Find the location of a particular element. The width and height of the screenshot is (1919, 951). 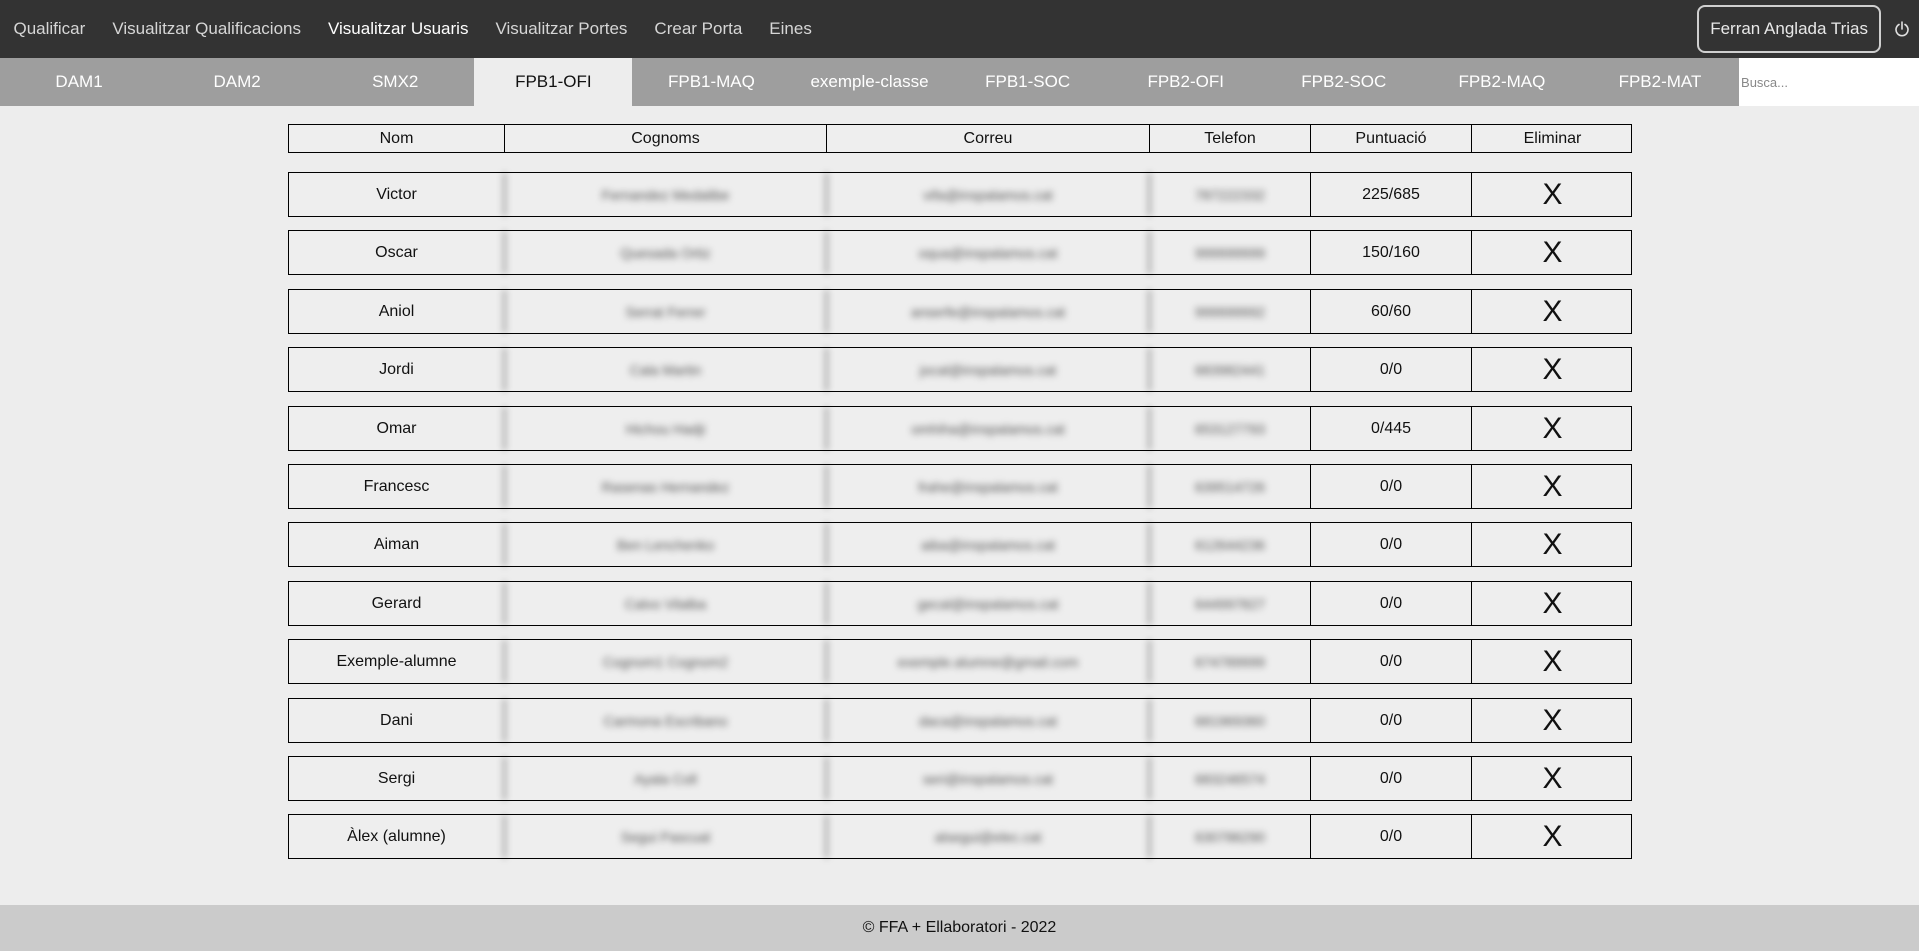

cell-cognoms: Ayala Coll is located at coordinates (665, 778).